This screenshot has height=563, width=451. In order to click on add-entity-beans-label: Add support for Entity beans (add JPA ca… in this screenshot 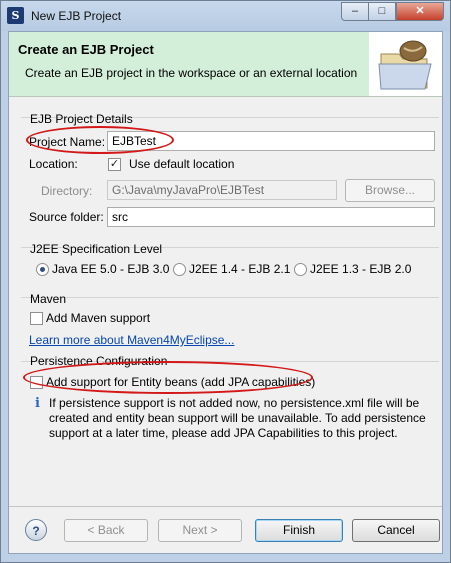, I will do `click(181, 382)`.